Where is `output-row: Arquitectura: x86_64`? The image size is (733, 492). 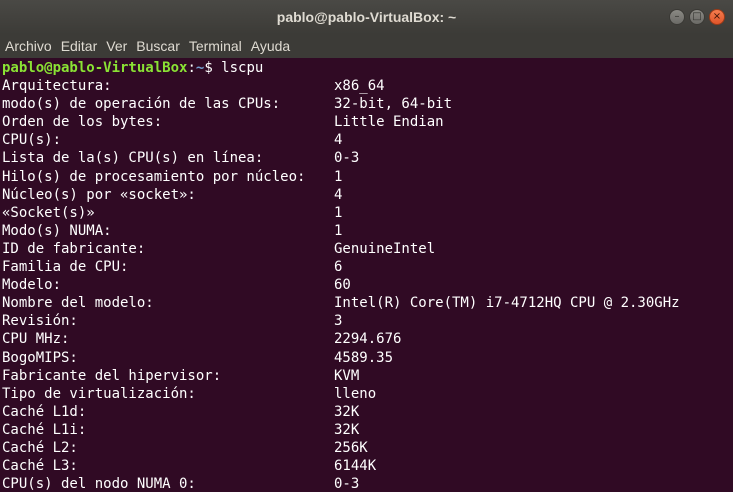 output-row: Arquitectura: x86_64 is located at coordinates (367, 86).